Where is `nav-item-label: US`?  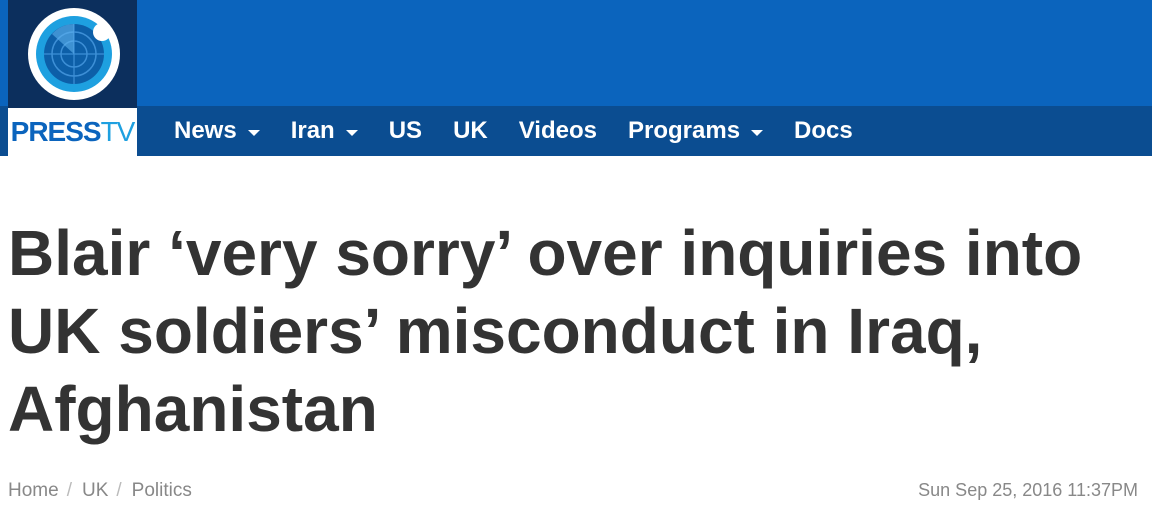 nav-item-label: US is located at coordinates (405, 130).